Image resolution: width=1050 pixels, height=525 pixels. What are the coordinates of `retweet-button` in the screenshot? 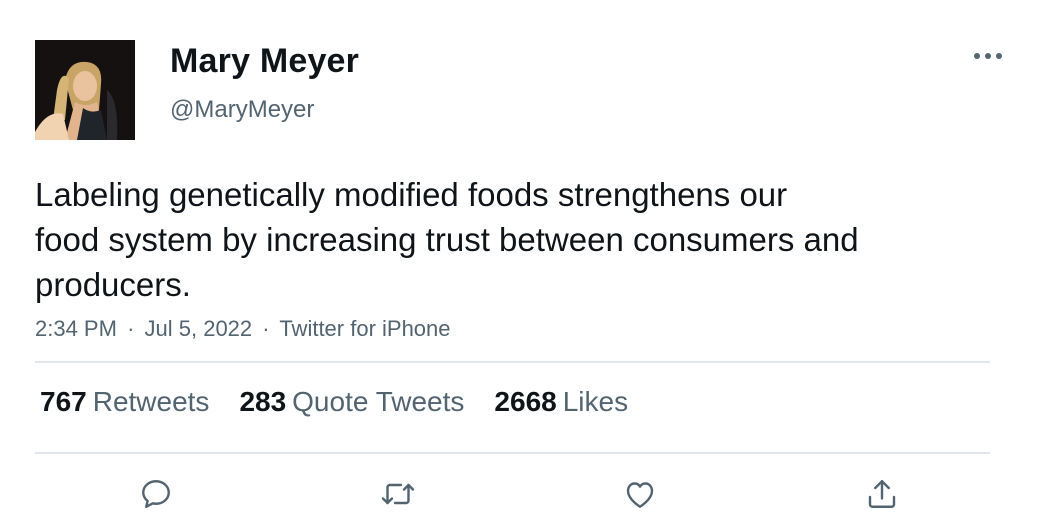 It's located at (398, 494).